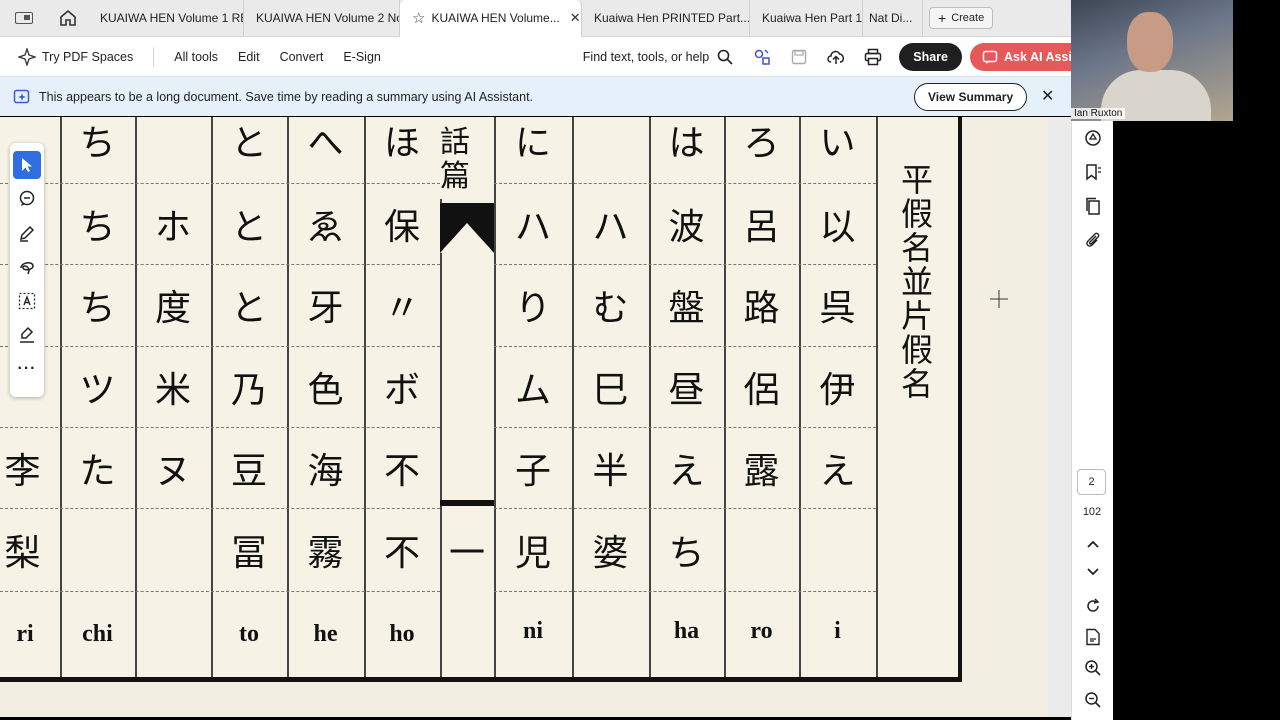 This screenshot has width=1280, height=720. Describe the element at coordinates (872, 57) in the screenshot. I see `print-button` at that location.